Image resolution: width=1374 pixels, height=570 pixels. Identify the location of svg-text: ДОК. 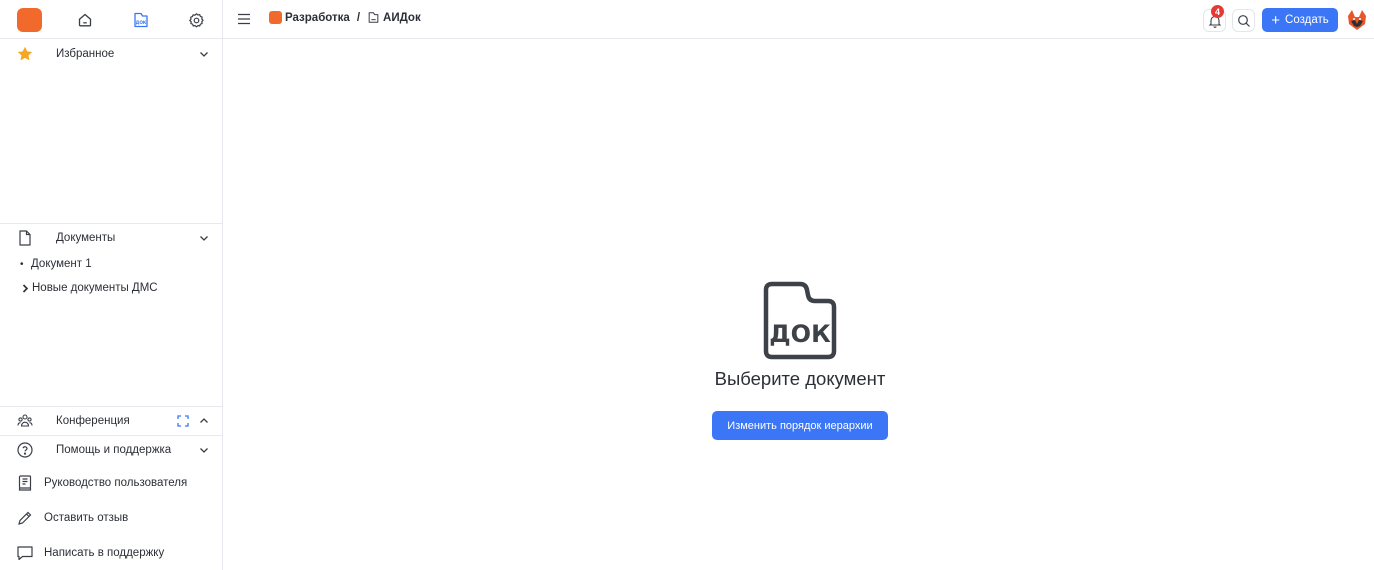
(141, 22).